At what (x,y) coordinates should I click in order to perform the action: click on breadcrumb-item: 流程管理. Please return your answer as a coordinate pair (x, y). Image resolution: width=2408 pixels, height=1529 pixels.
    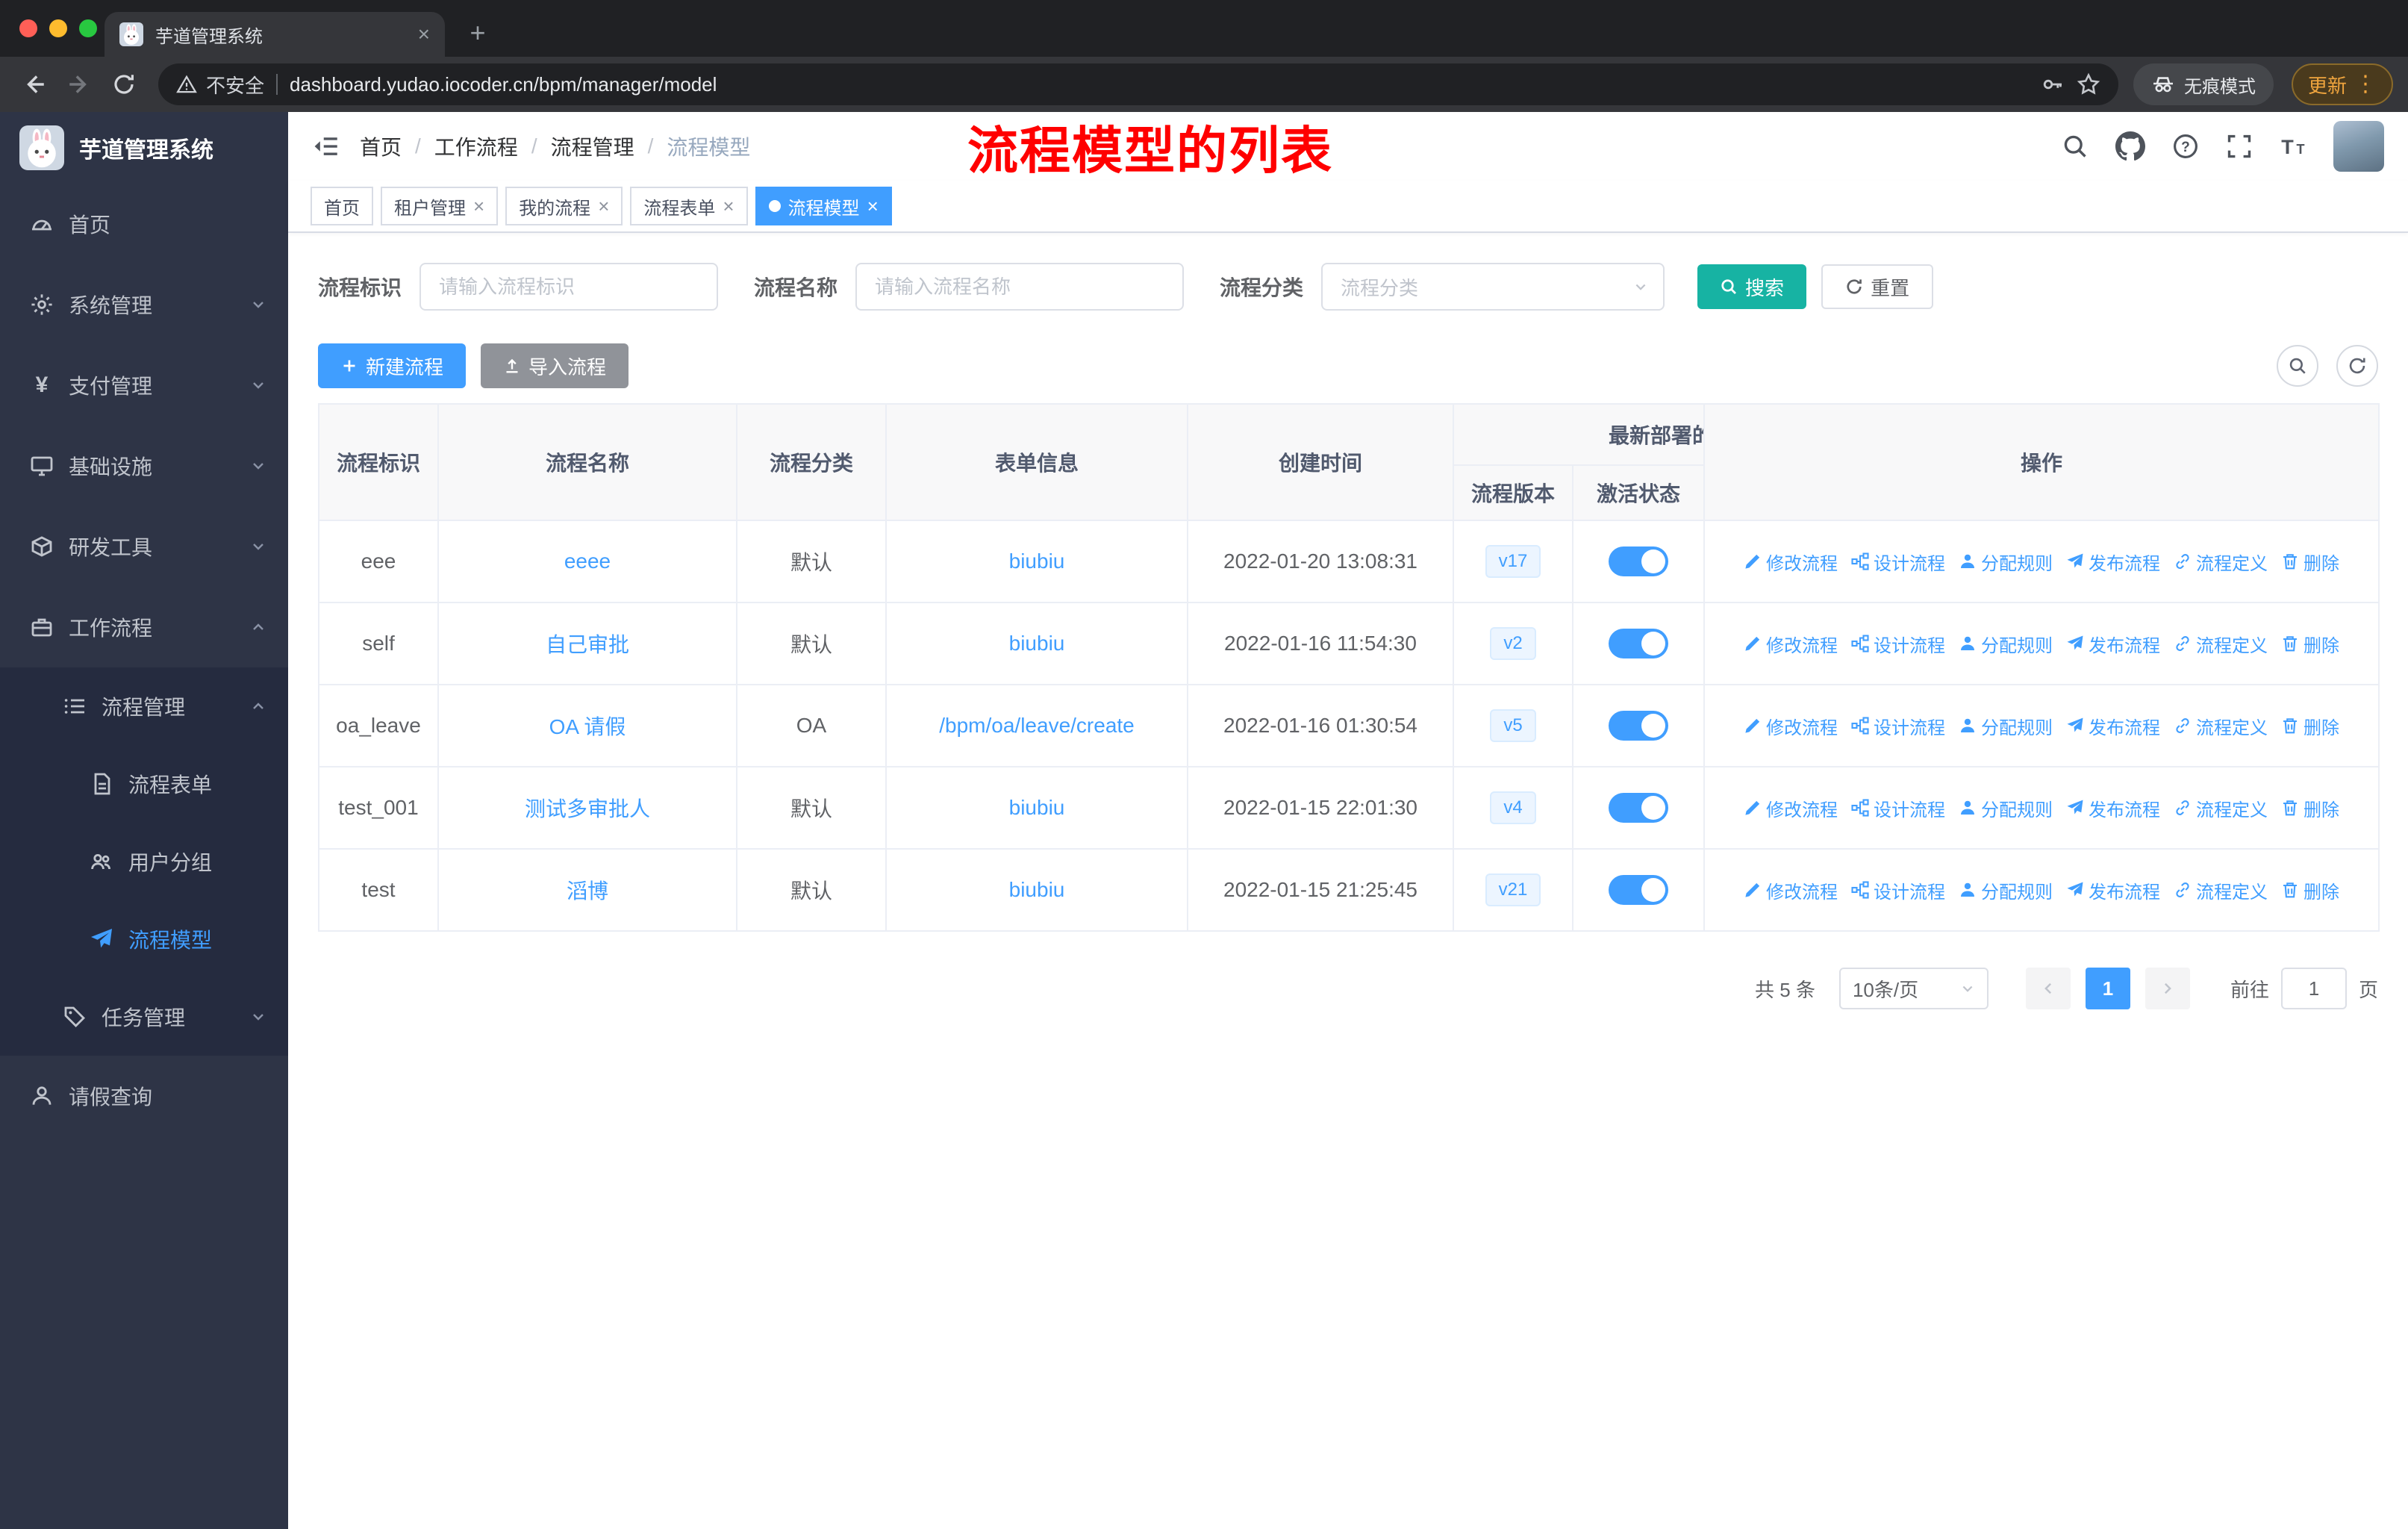
    Looking at the image, I should click on (592, 146).